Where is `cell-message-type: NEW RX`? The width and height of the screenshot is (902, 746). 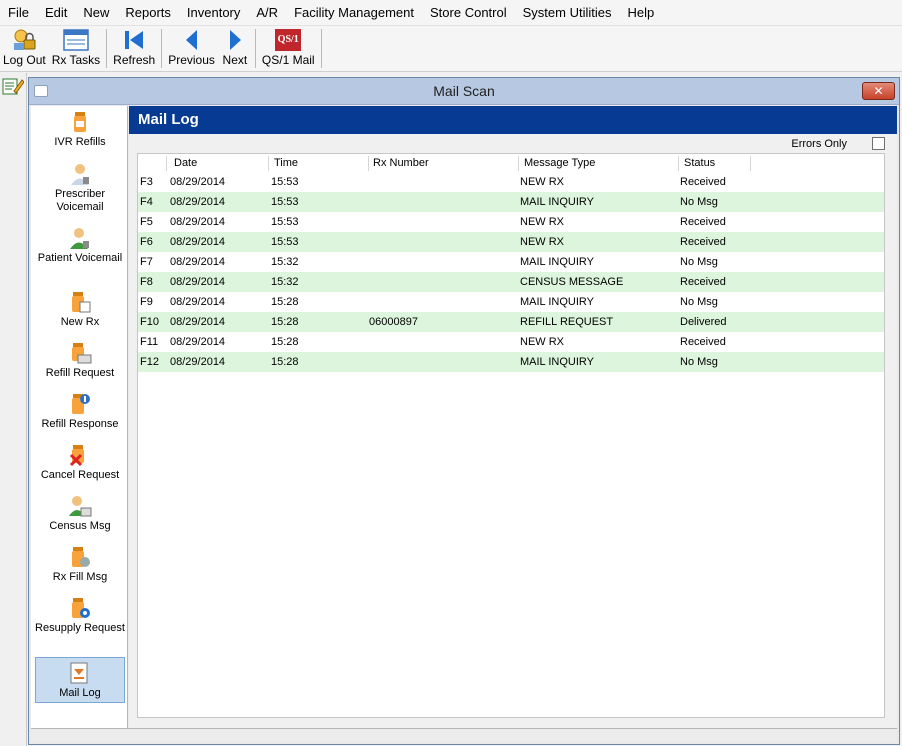 cell-message-type: NEW RX is located at coordinates (542, 182).